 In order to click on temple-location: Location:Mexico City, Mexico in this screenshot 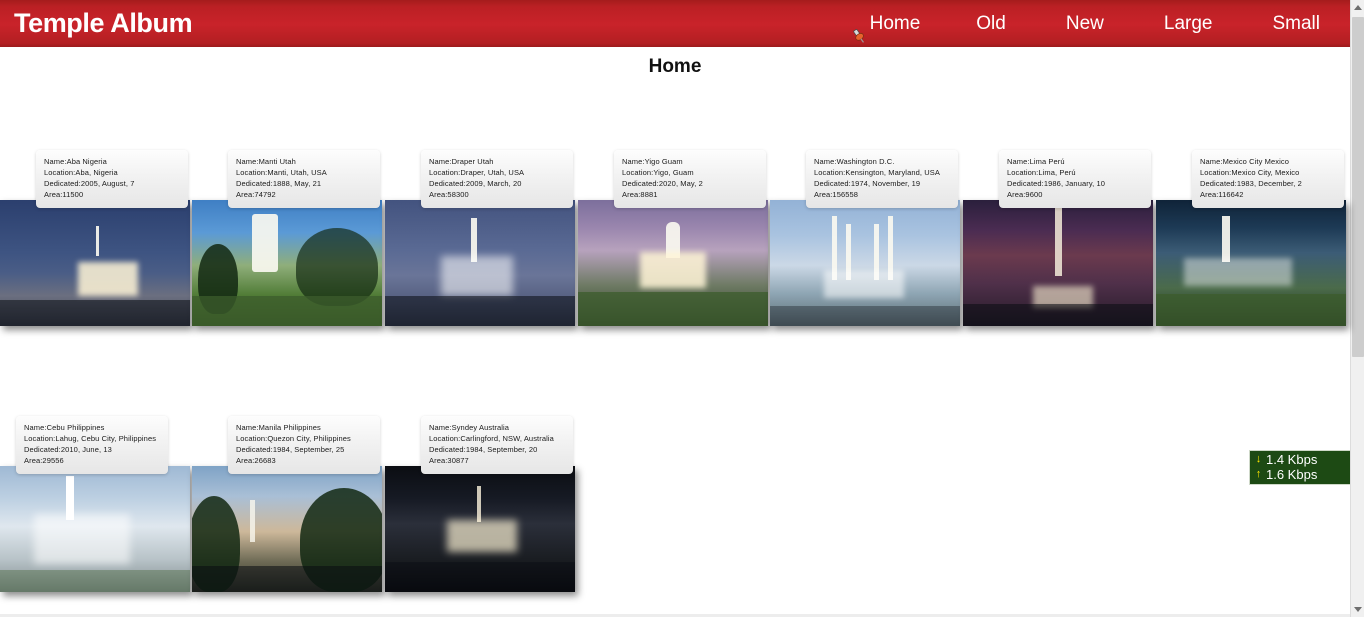, I will do `click(1250, 172)`.